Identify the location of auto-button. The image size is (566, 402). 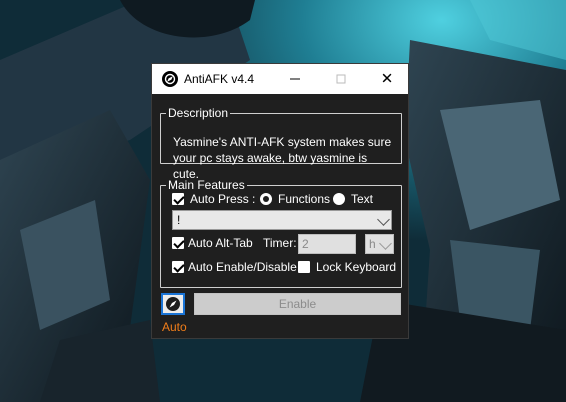
(173, 304).